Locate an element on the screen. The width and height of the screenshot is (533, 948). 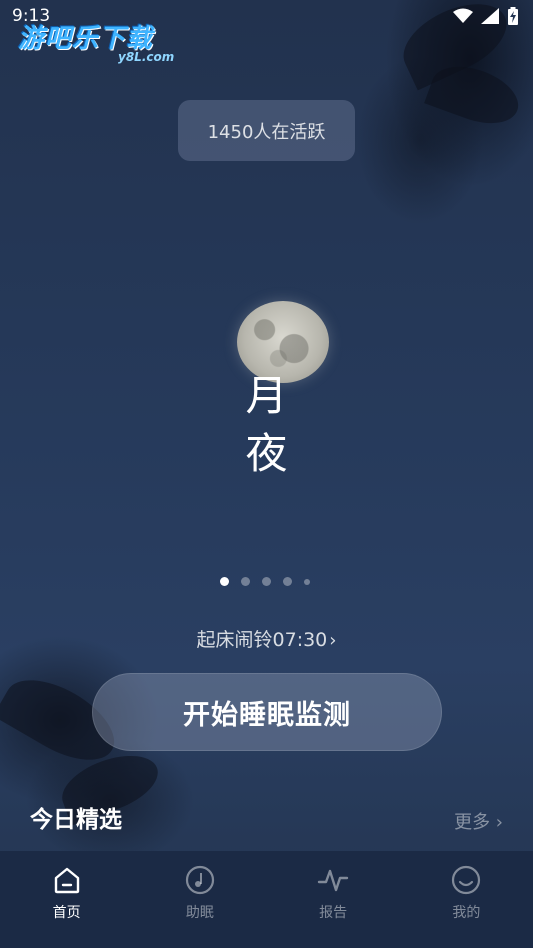
nav-label-report: 报告 is located at coordinates (333, 913).